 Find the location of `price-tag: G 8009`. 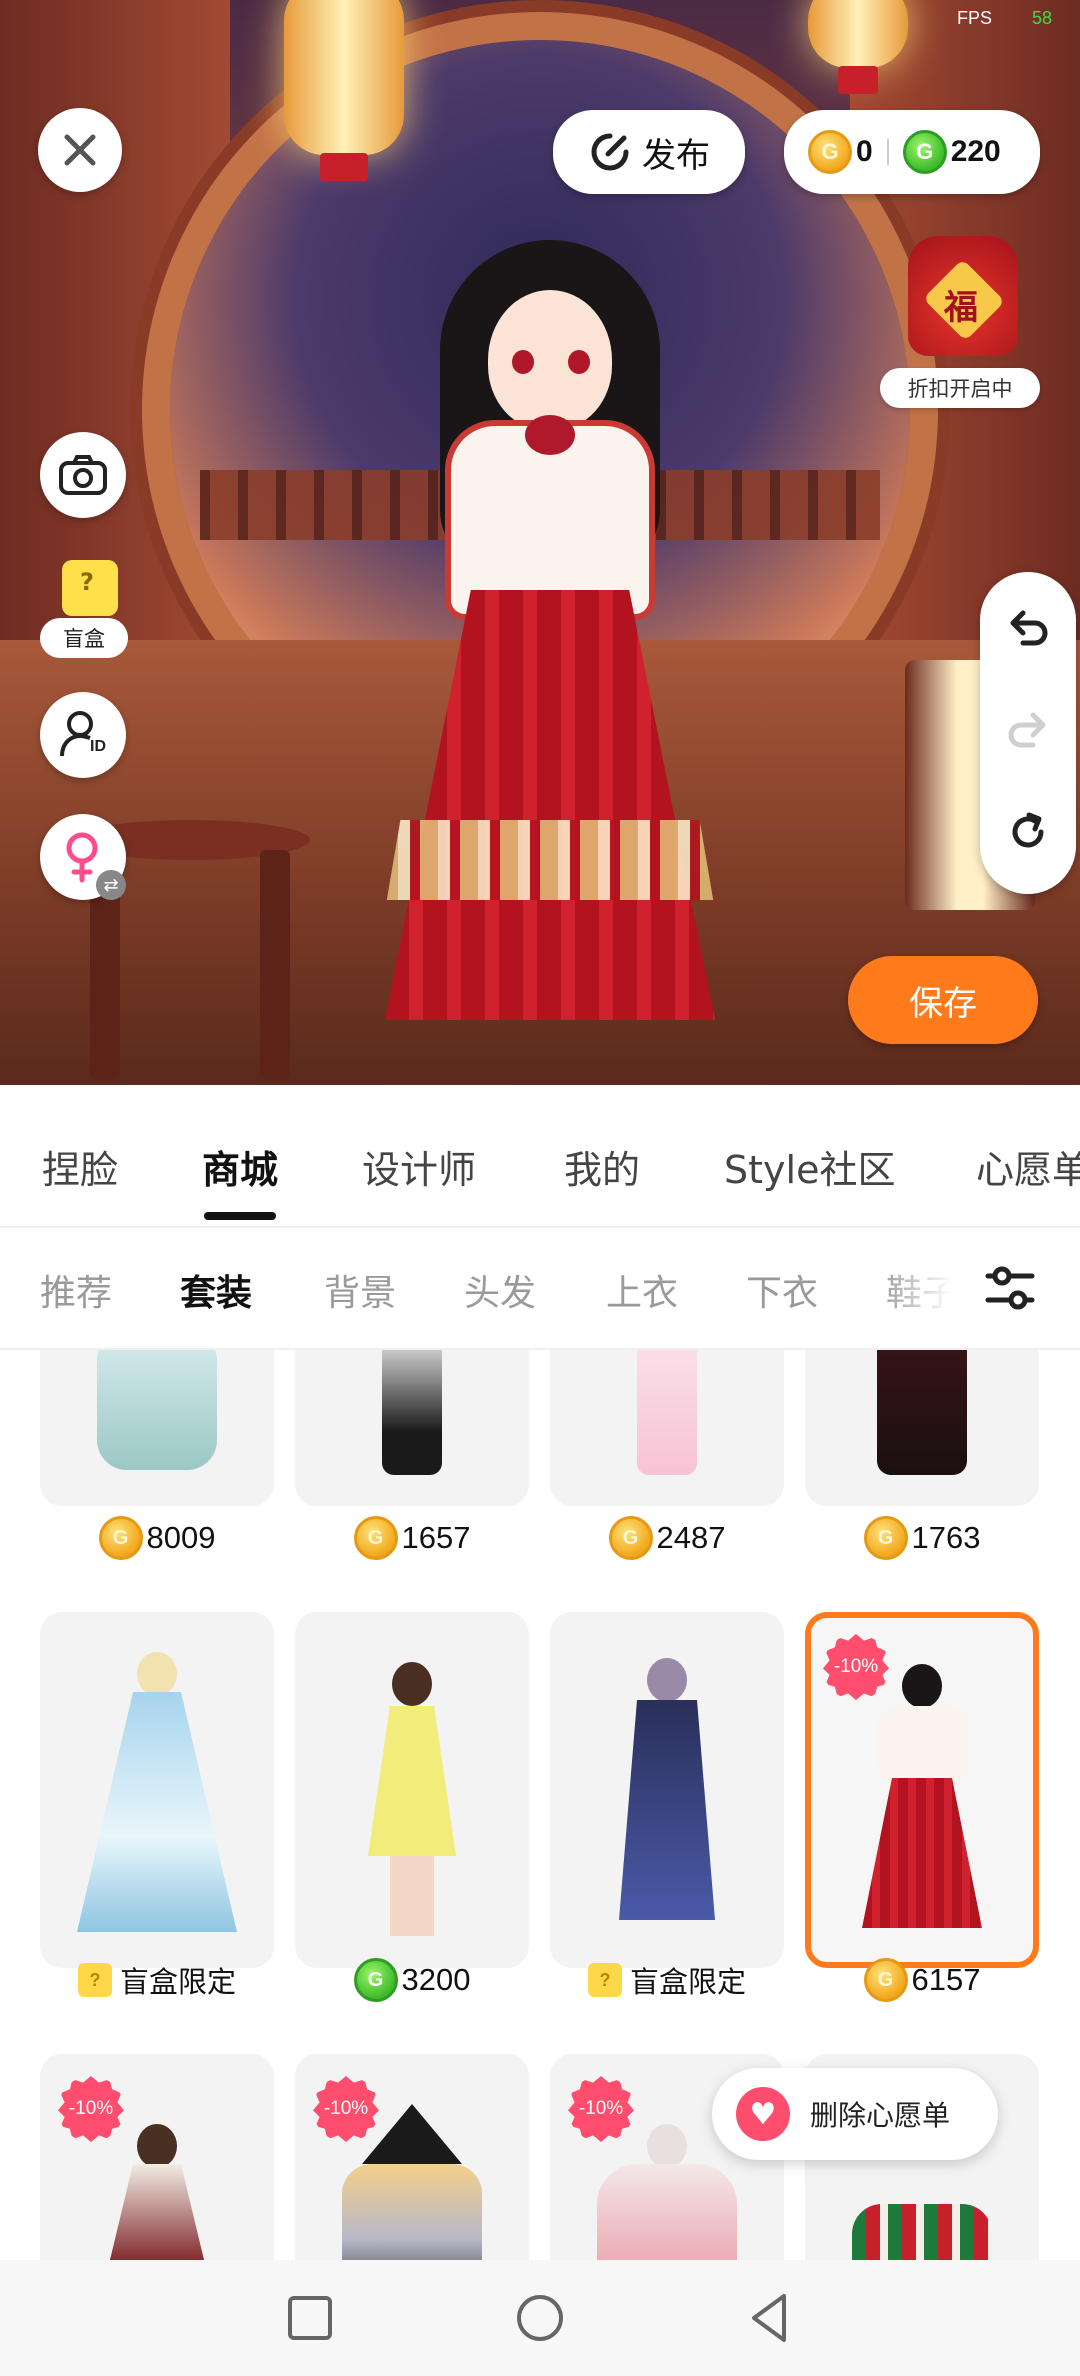

price-tag: G 8009 is located at coordinates (157, 1538).